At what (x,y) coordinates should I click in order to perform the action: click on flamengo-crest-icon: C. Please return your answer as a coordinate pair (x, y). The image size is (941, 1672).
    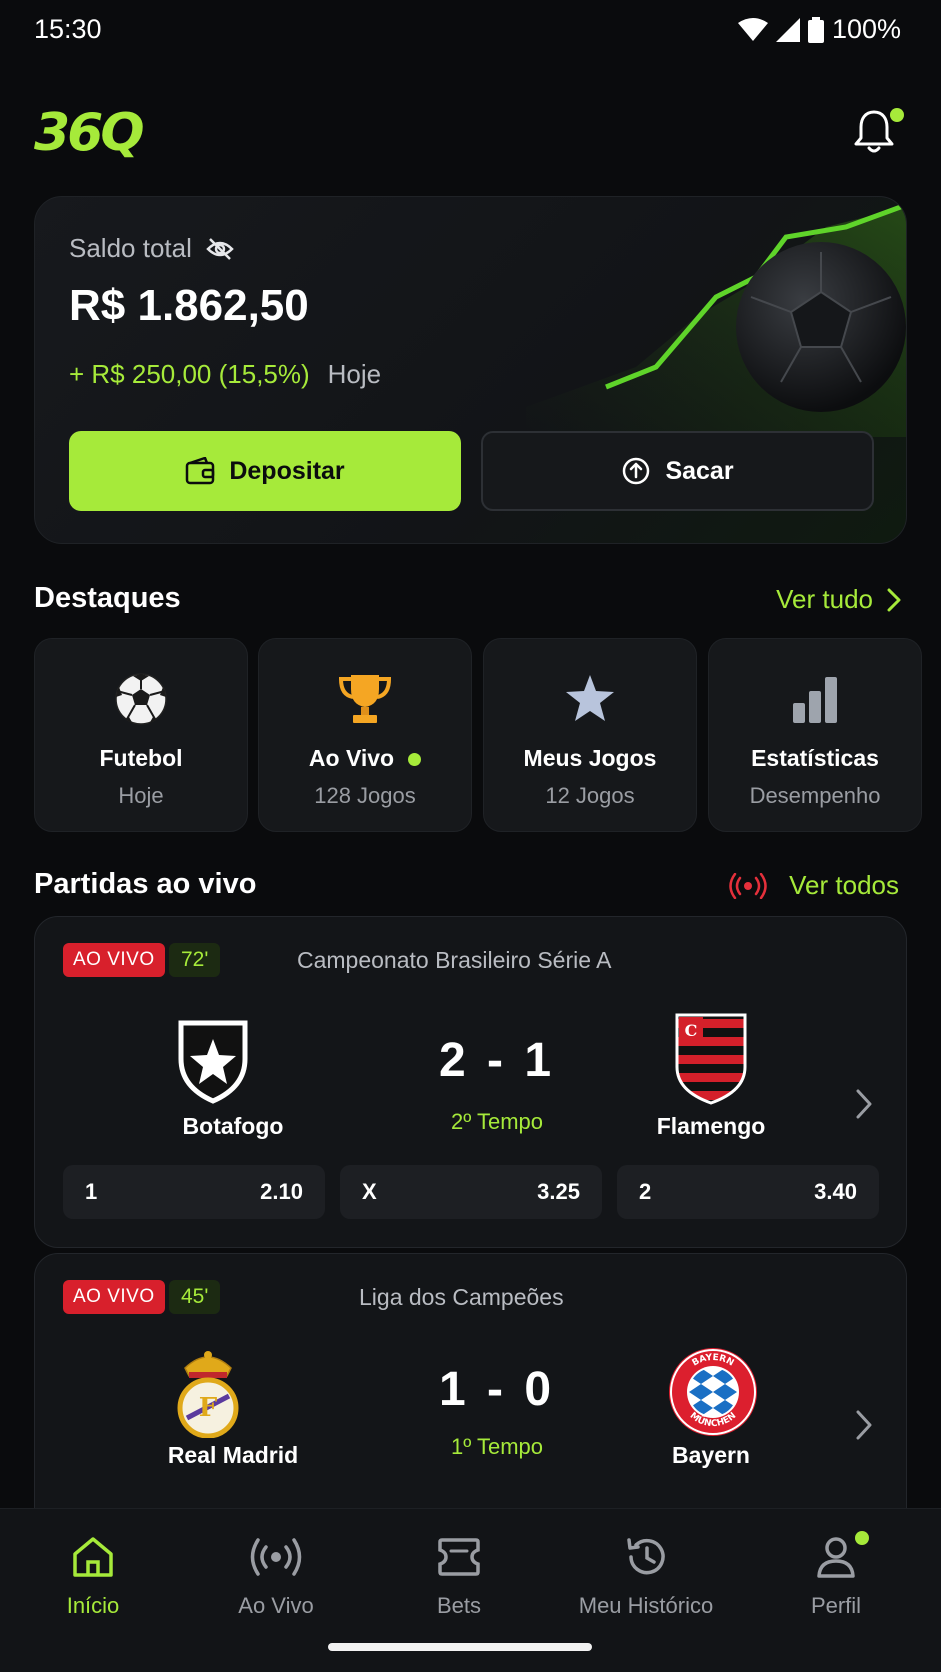
    Looking at the image, I should click on (711, 1059).